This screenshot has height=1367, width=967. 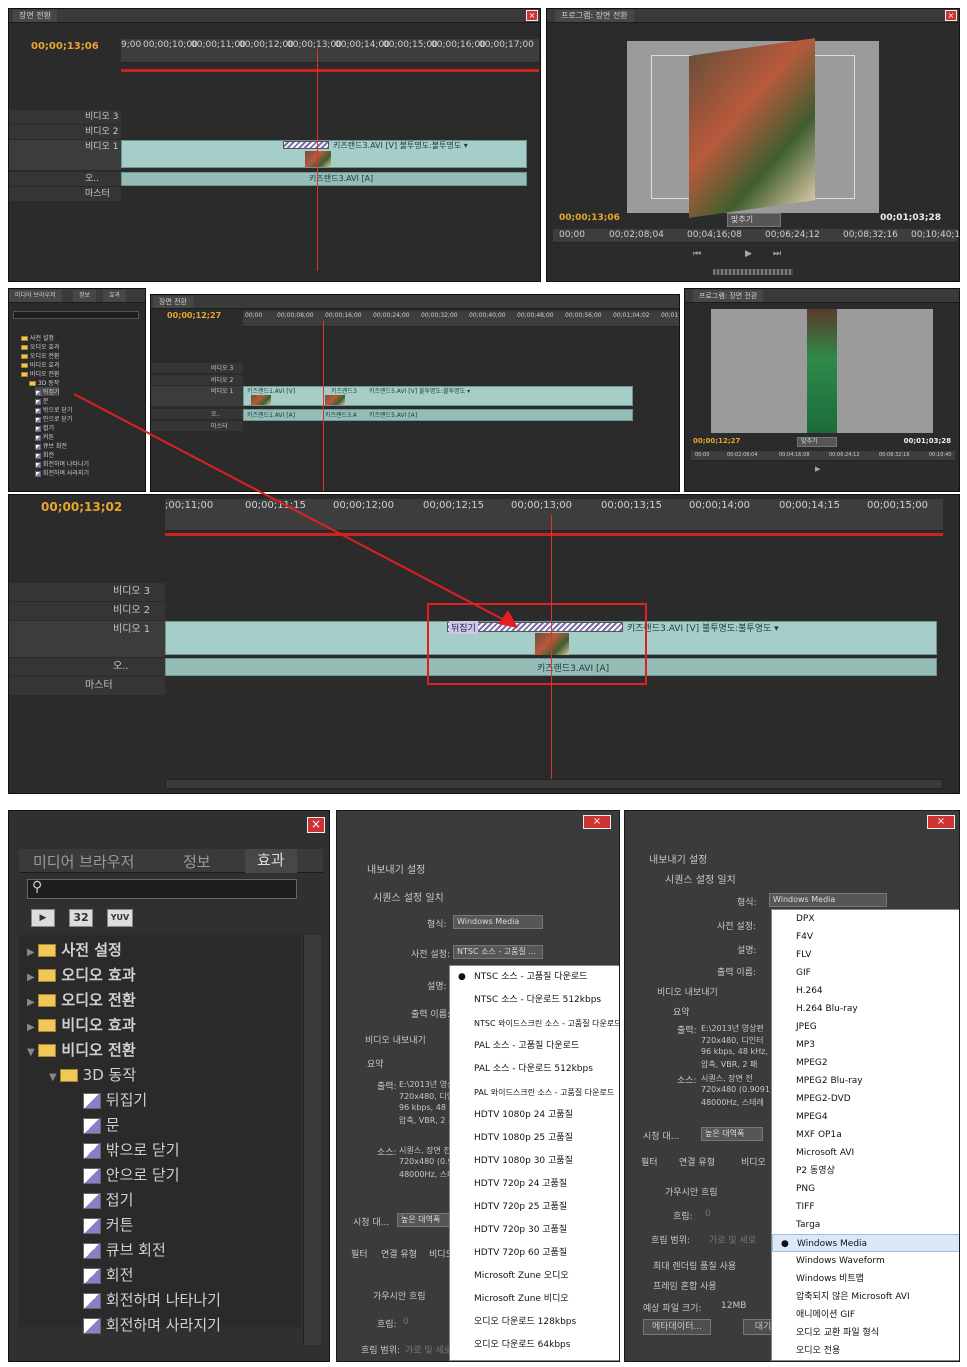 What do you see at coordinates (865, 1045) in the screenshot?
I see `menu-item: MP3` at bounding box center [865, 1045].